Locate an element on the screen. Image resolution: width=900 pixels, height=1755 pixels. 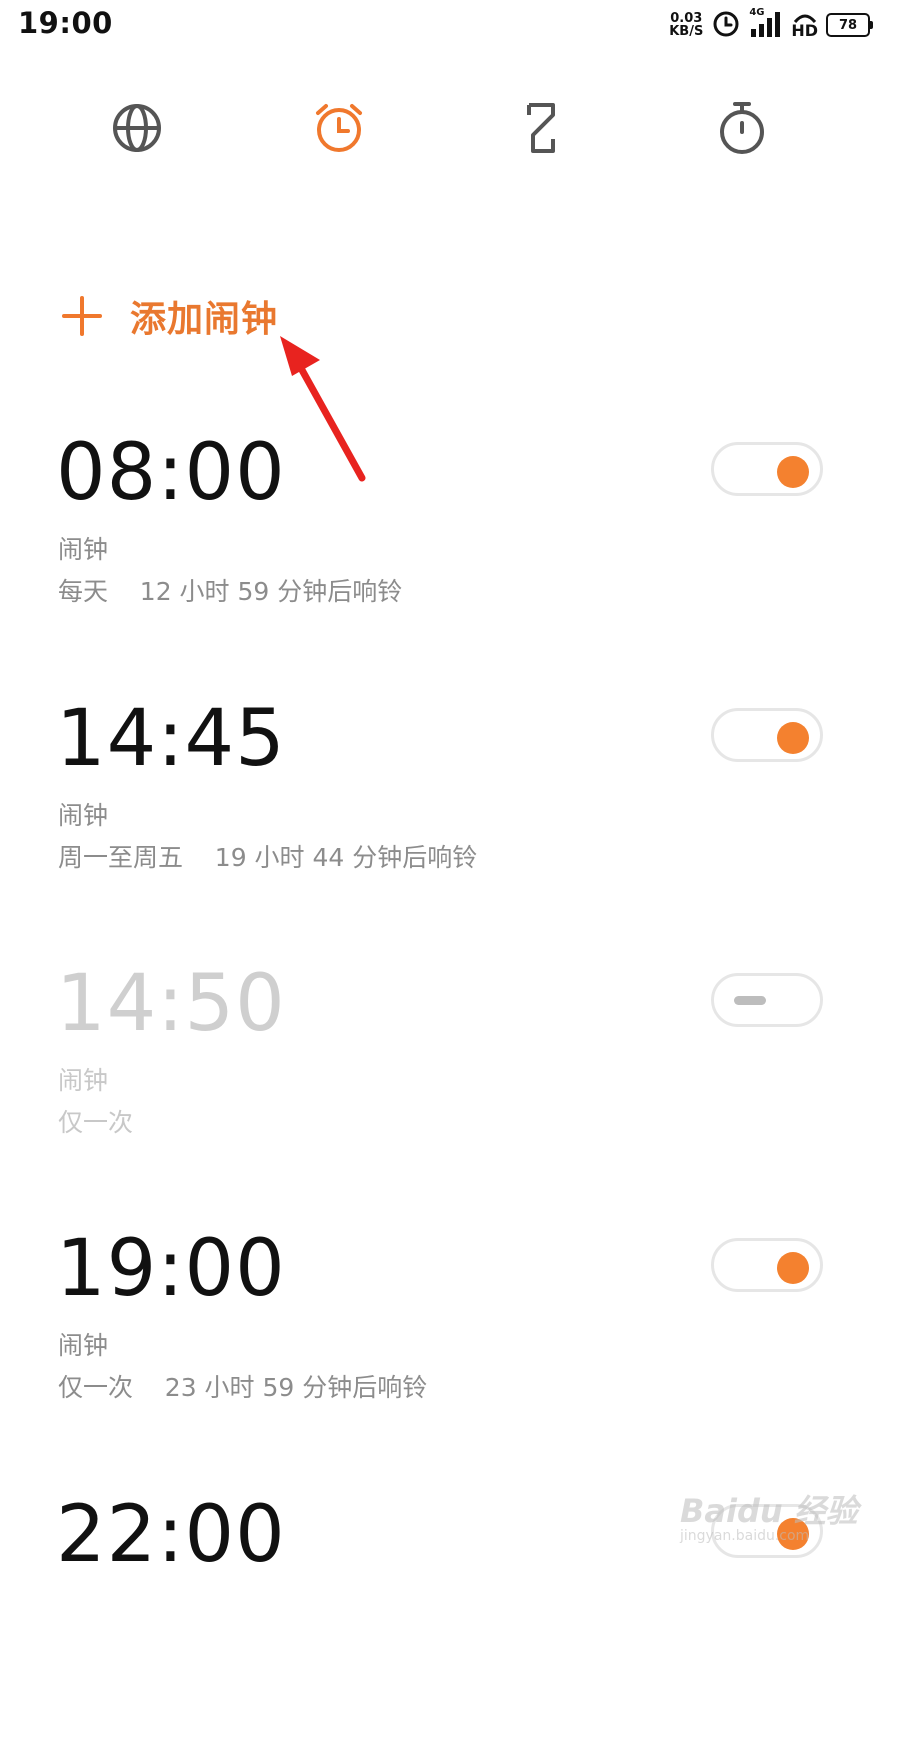
add-alarm-button: 添加闹钟 is located at coordinates (169, 316).